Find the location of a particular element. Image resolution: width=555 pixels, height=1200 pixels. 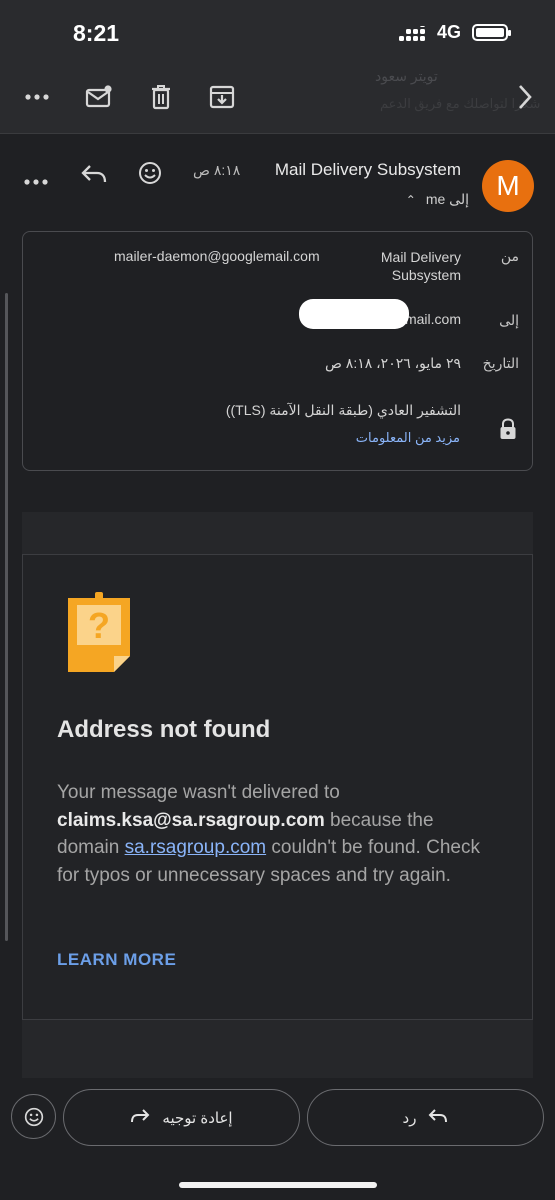

forward-icon is located at coordinates (140, 1118).